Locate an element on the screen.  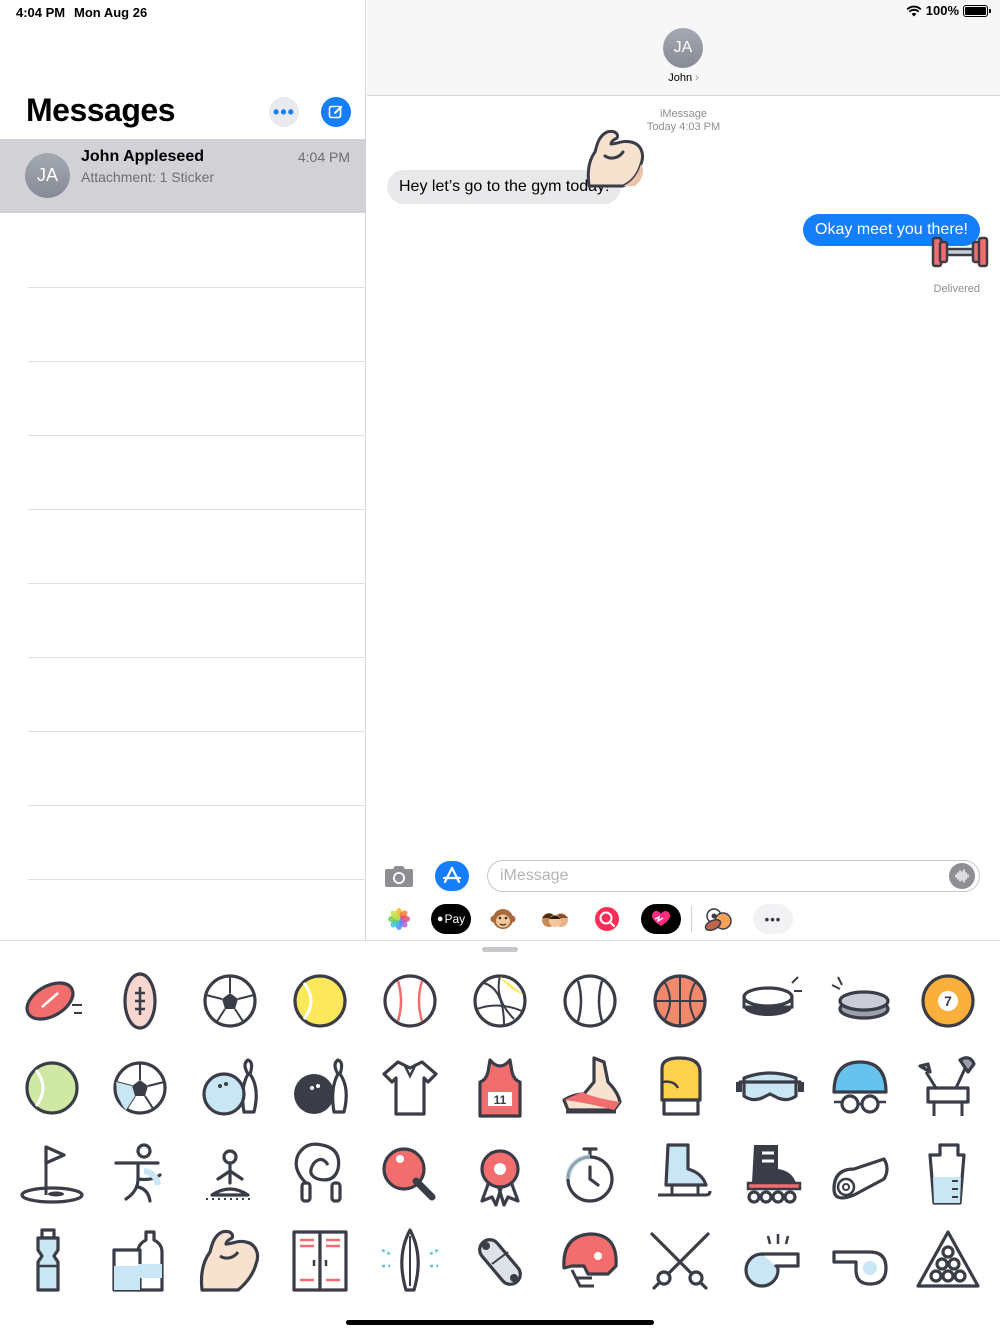
image-search-button is located at coordinates (607, 919).